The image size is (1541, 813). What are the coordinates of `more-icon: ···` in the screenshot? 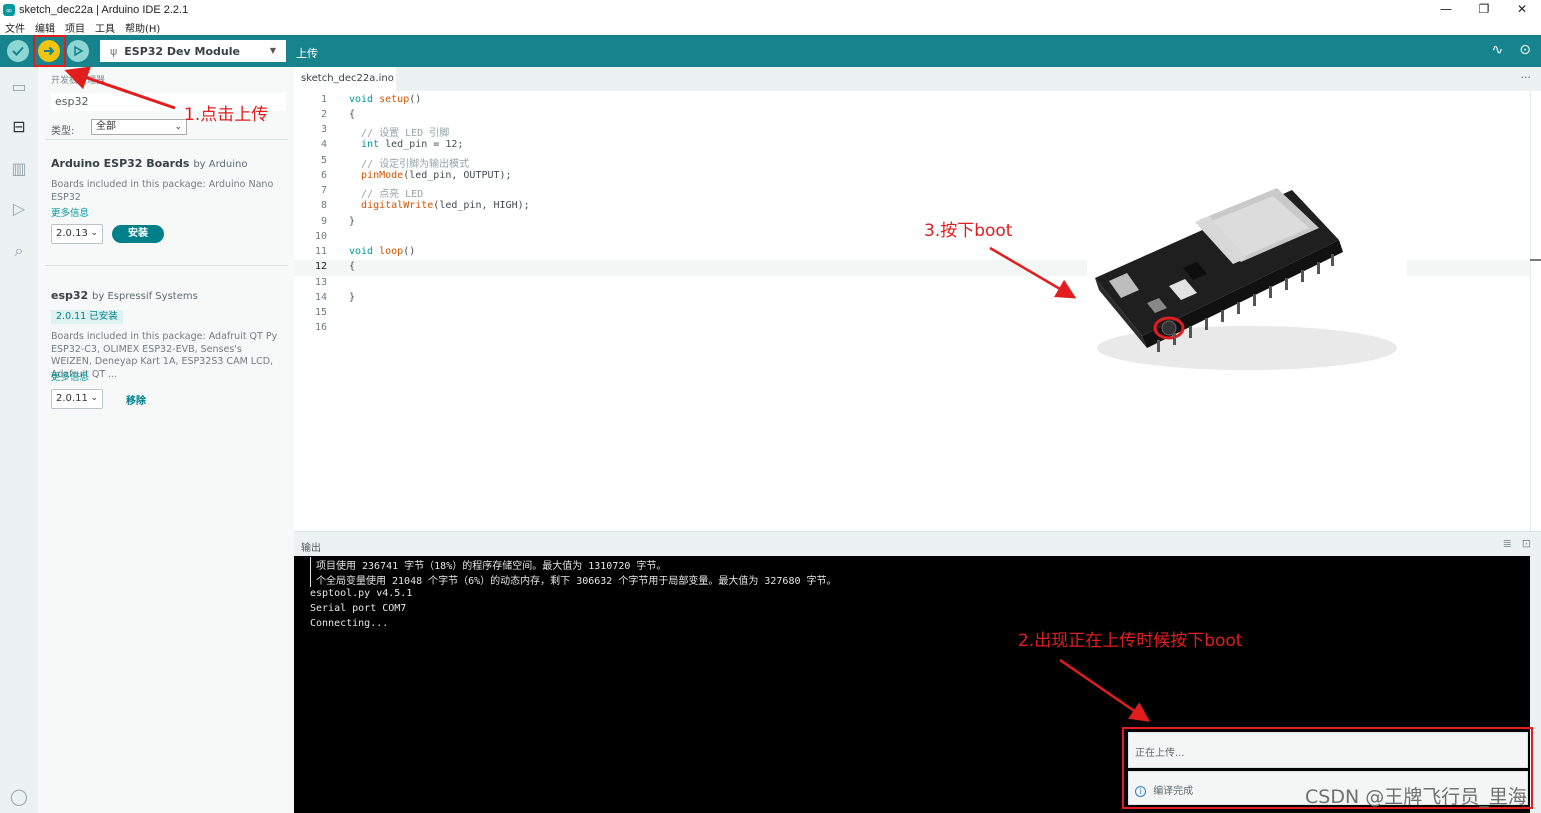 It's located at (1526, 77).